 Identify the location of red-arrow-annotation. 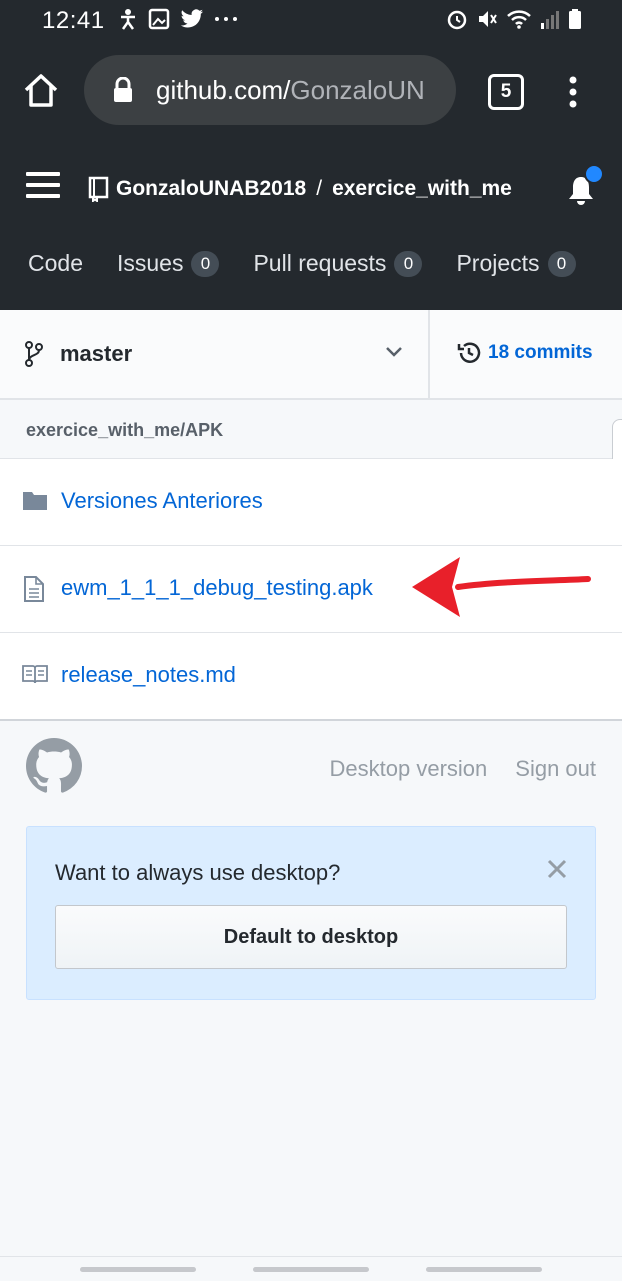
(501, 587).